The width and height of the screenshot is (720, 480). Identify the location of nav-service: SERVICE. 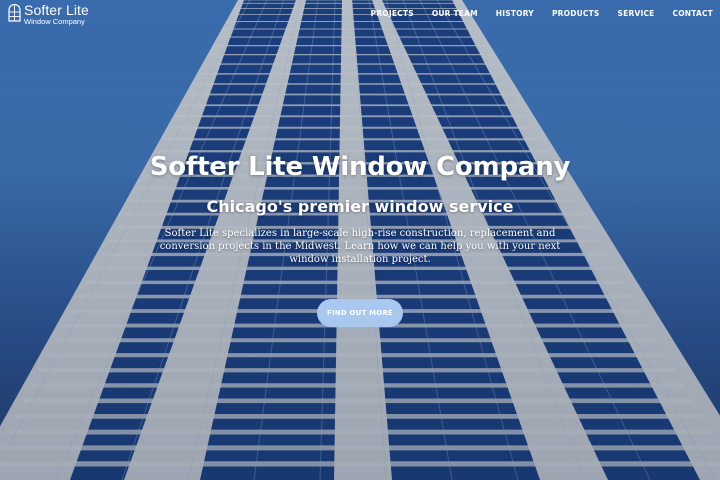
(636, 13).